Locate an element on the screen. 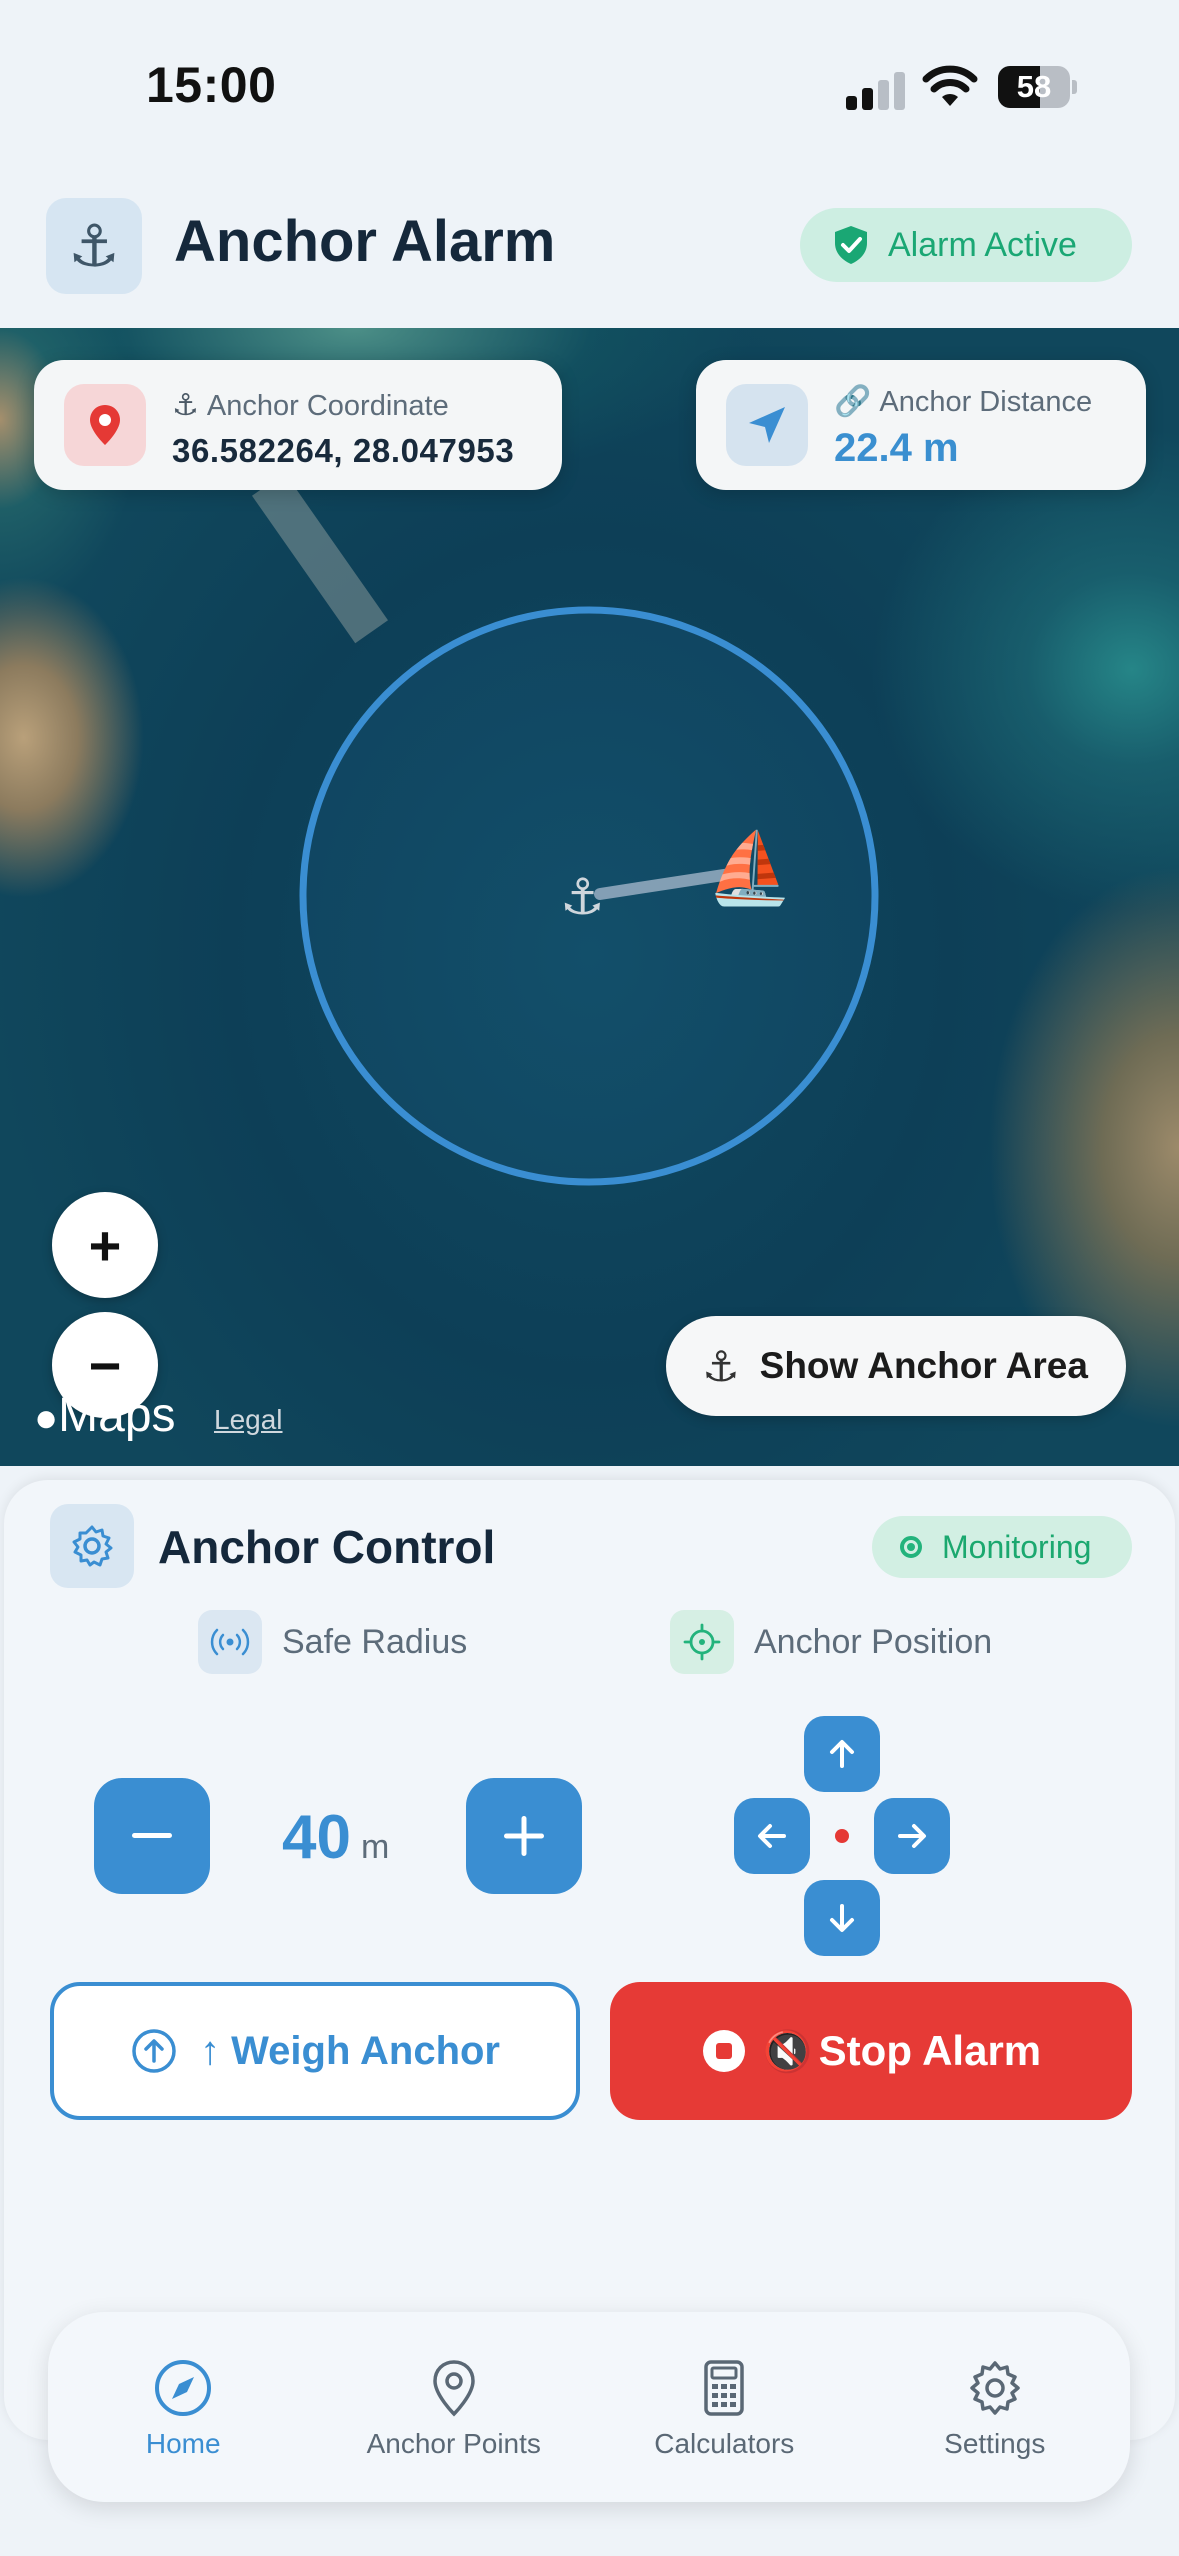 This screenshot has width=1179, height=2556. minus-icon is located at coordinates (152, 1835).